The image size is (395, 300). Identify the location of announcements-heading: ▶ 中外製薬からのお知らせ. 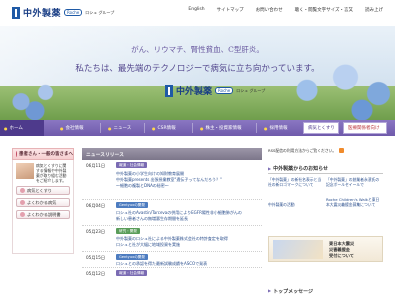
(325, 169).